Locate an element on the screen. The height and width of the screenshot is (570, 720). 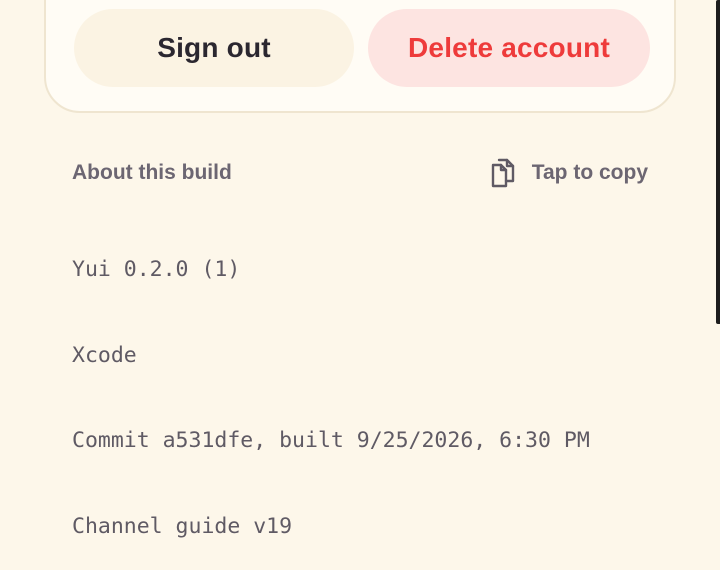
sign-out-button: Sign out is located at coordinates (214, 48).